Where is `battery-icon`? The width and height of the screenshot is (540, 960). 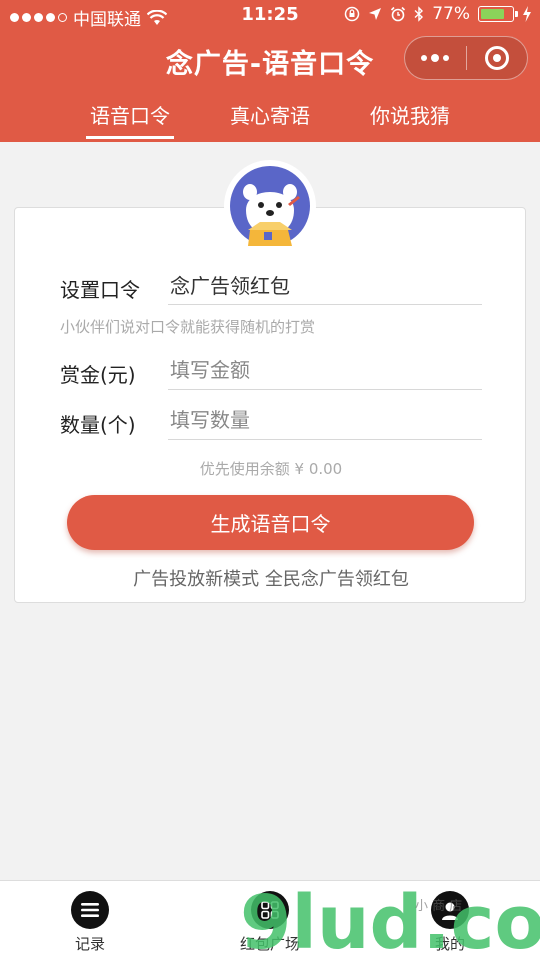 battery-icon is located at coordinates (498, 14).